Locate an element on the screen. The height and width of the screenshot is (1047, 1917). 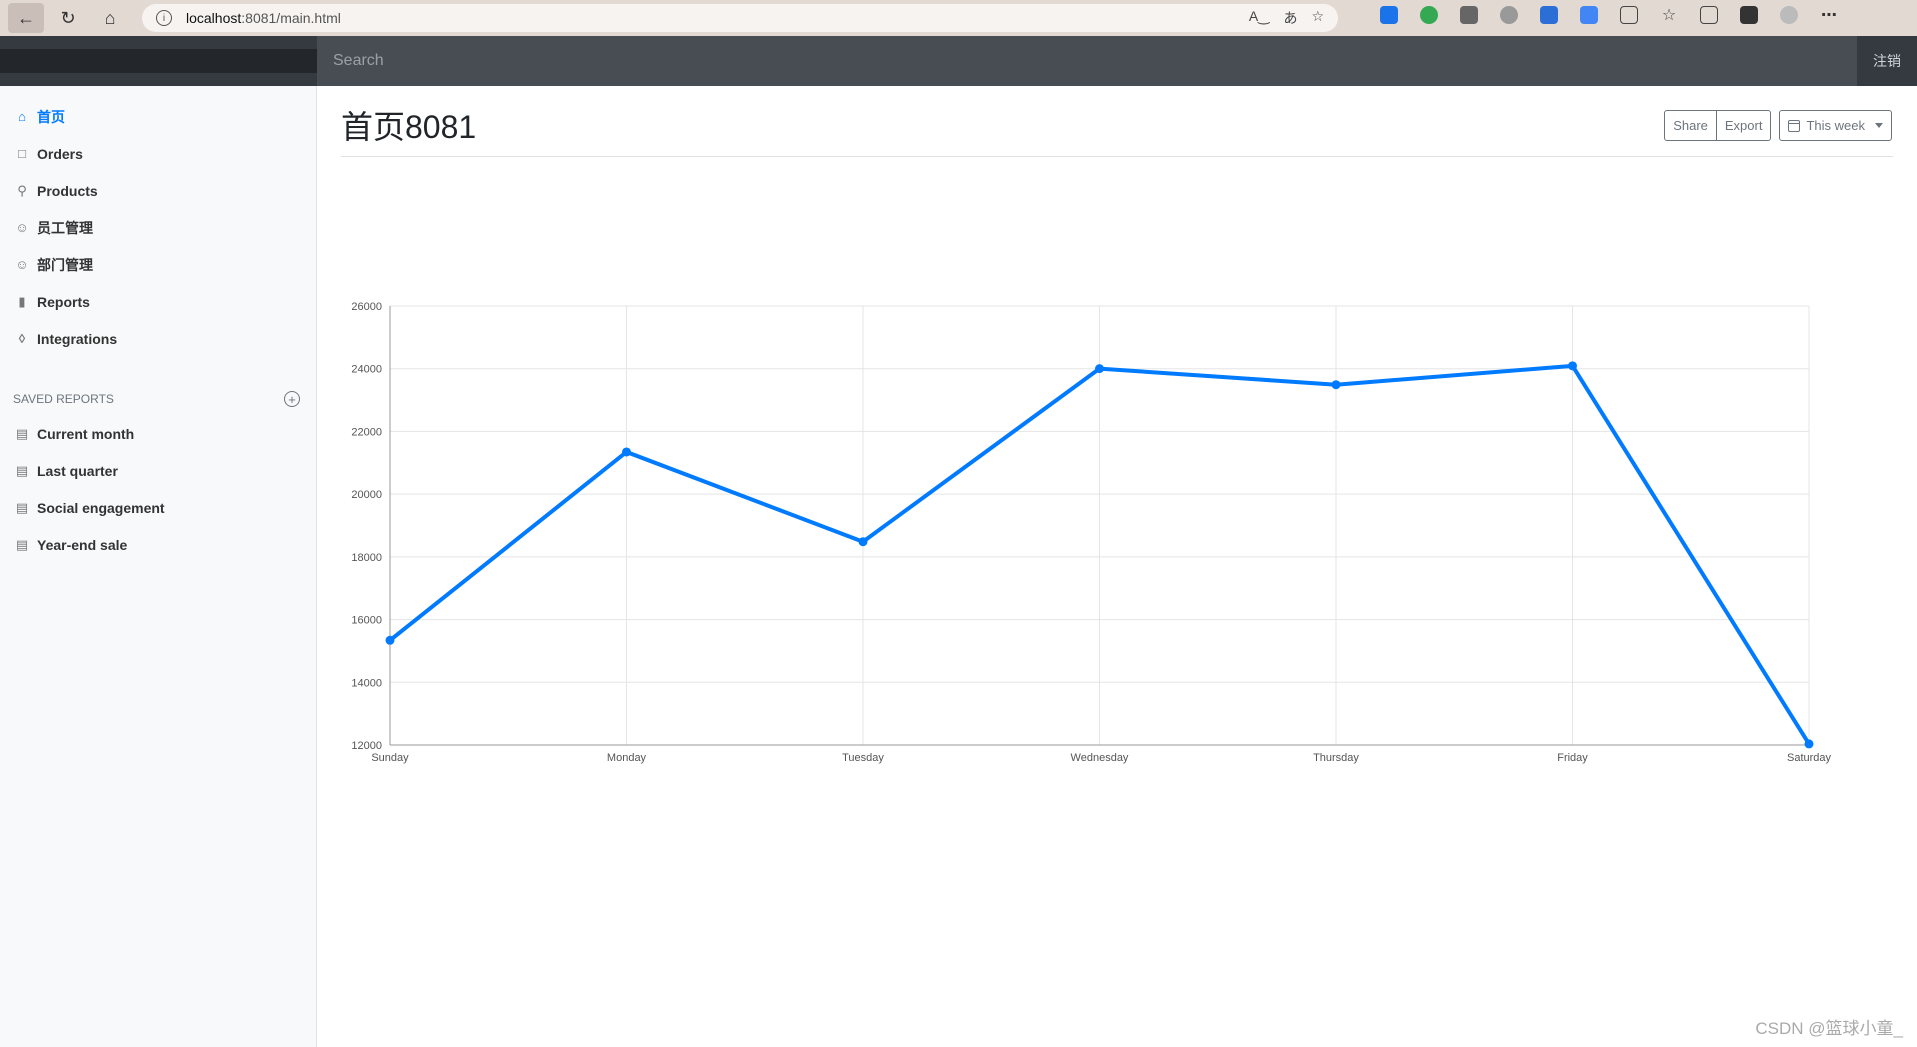
home-browser-icon: ⌂ is located at coordinates (110, 18).